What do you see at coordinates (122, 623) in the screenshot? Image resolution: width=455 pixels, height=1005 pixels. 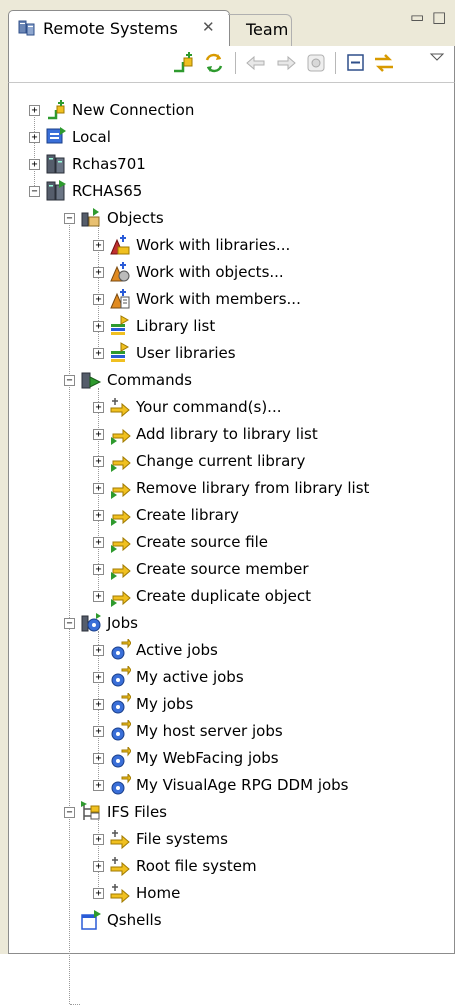 I see `tree-node-label: Jobs` at bounding box center [122, 623].